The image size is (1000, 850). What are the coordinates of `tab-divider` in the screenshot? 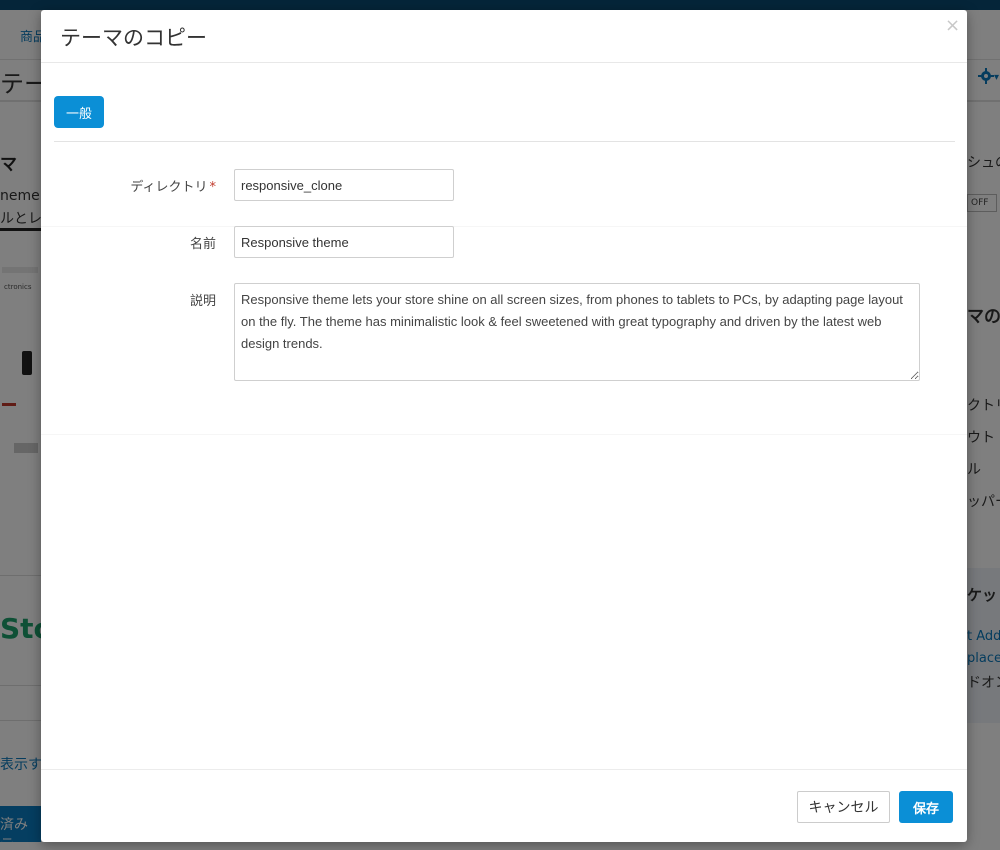 It's located at (504, 141).